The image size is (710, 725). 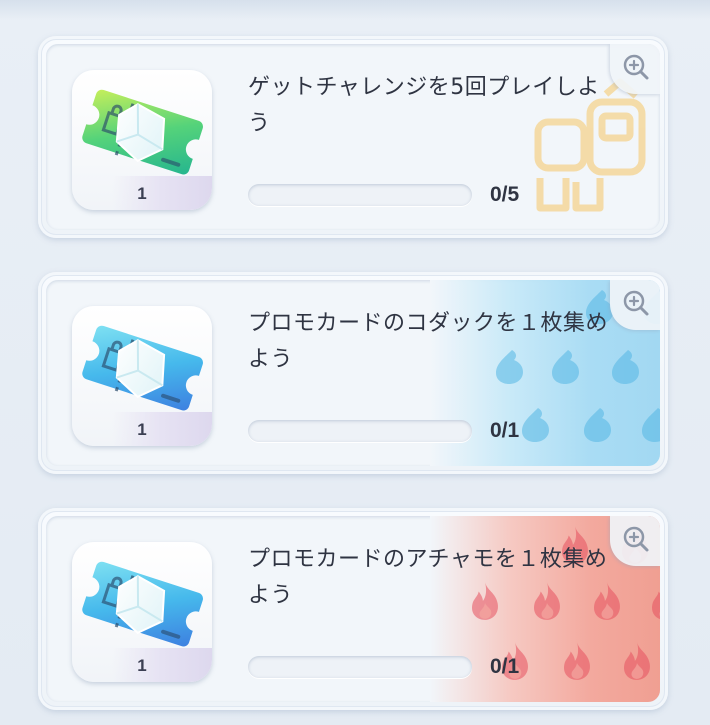 What do you see at coordinates (505, 194) in the screenshot?
I see `progress-count: 0/5` at bounding box center [505, 194].